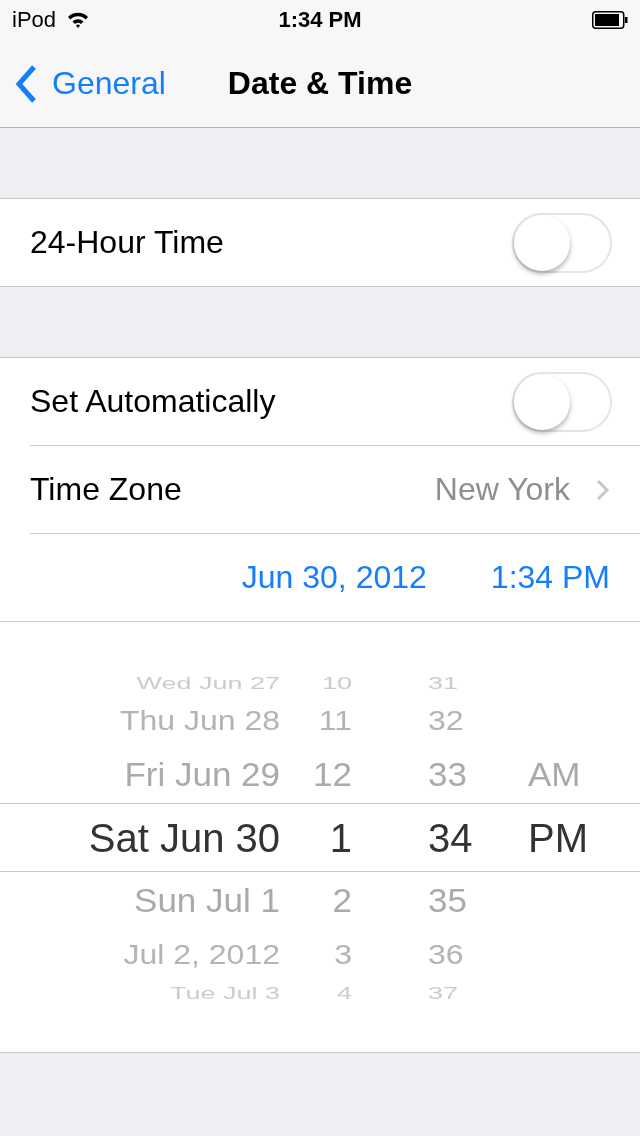  What do you see at coordinates (447, 900) in the screenshot?
I see `picker-minute: 35` at bounding box center [447, 900].